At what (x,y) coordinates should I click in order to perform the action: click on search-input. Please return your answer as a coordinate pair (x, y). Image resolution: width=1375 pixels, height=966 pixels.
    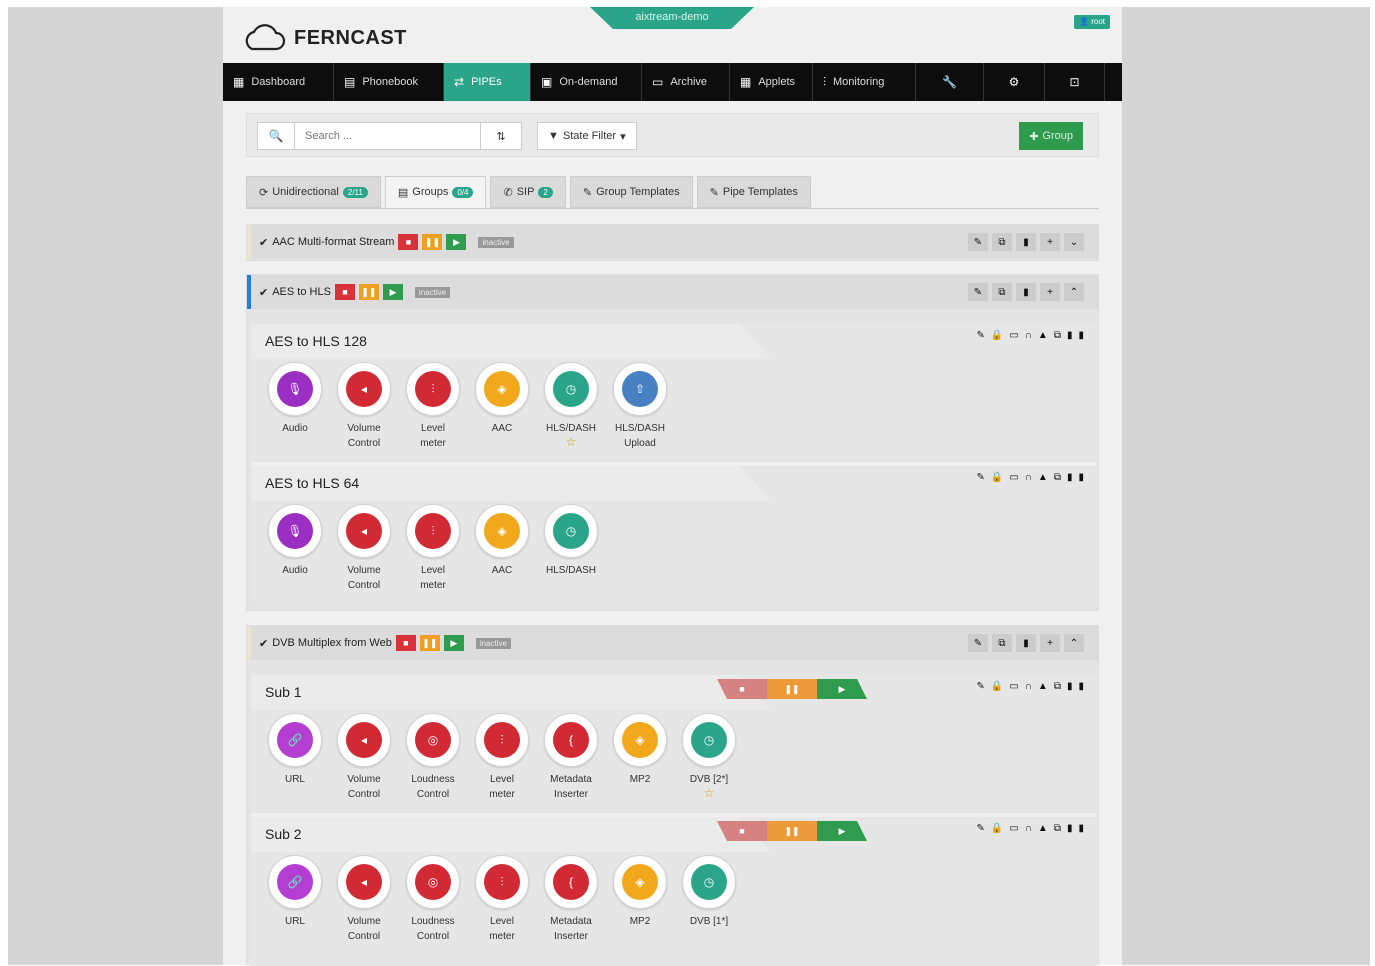
    Looking at the image, I should click on (387, 136).